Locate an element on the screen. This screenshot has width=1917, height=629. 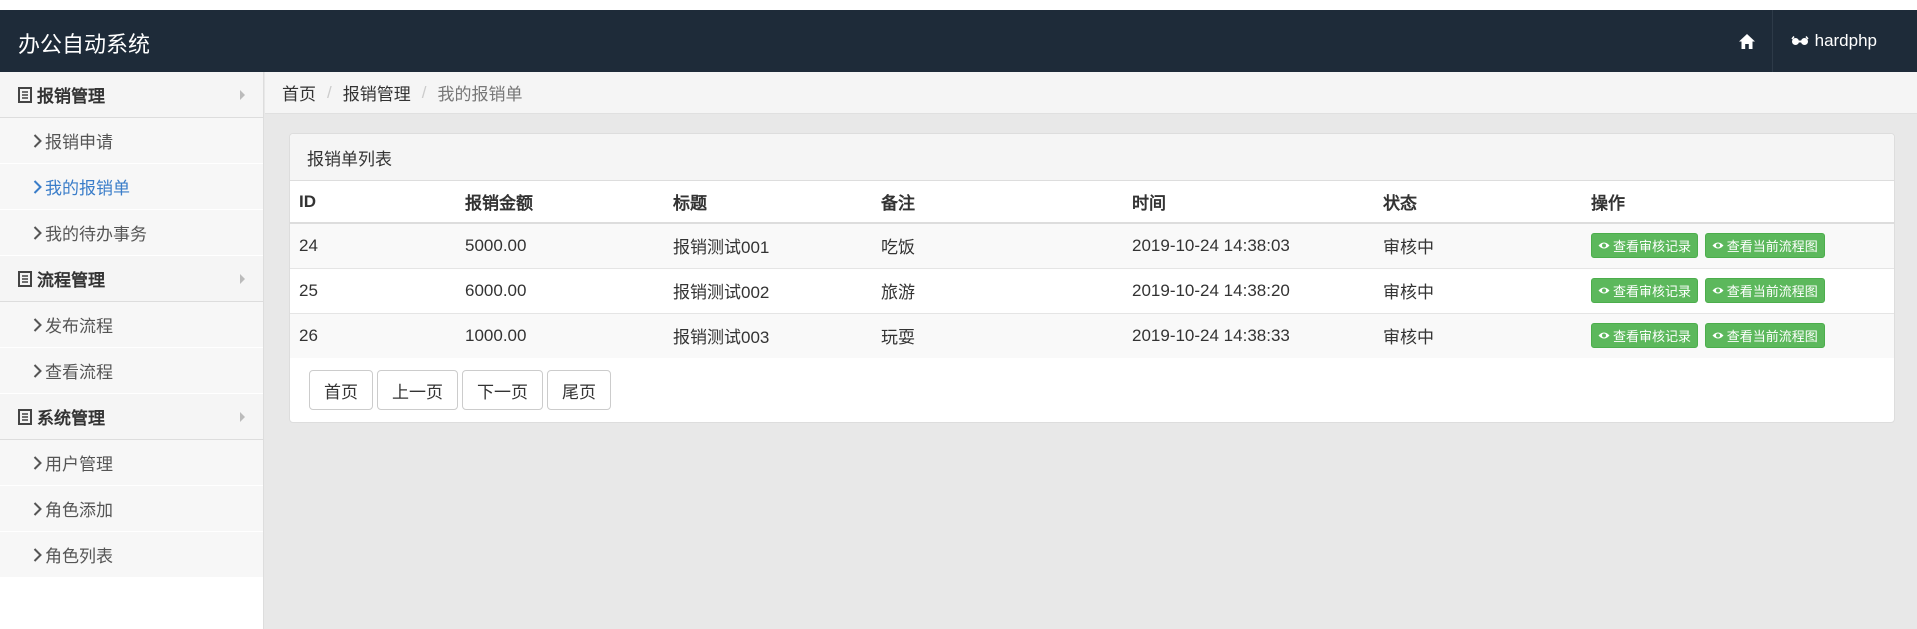
sidebar-item-my-expenses: 我的报销单 is located at coordinates (131, 187).